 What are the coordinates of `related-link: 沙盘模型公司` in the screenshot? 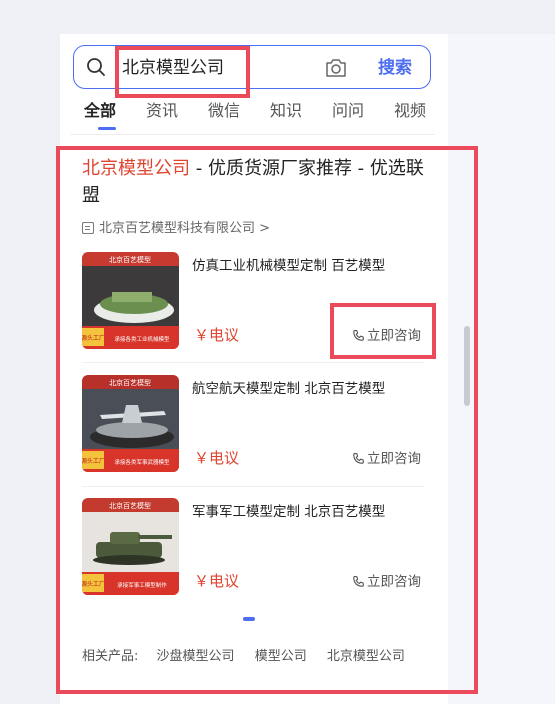 It's located at (196, 656).